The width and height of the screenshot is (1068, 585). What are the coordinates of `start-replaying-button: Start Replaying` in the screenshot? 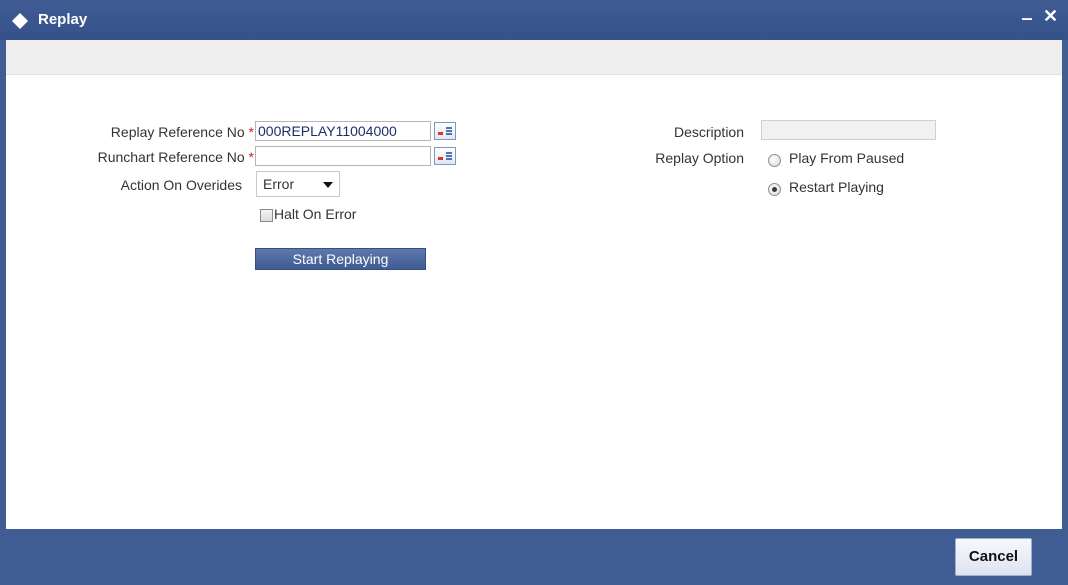 It's located at (340, 259).